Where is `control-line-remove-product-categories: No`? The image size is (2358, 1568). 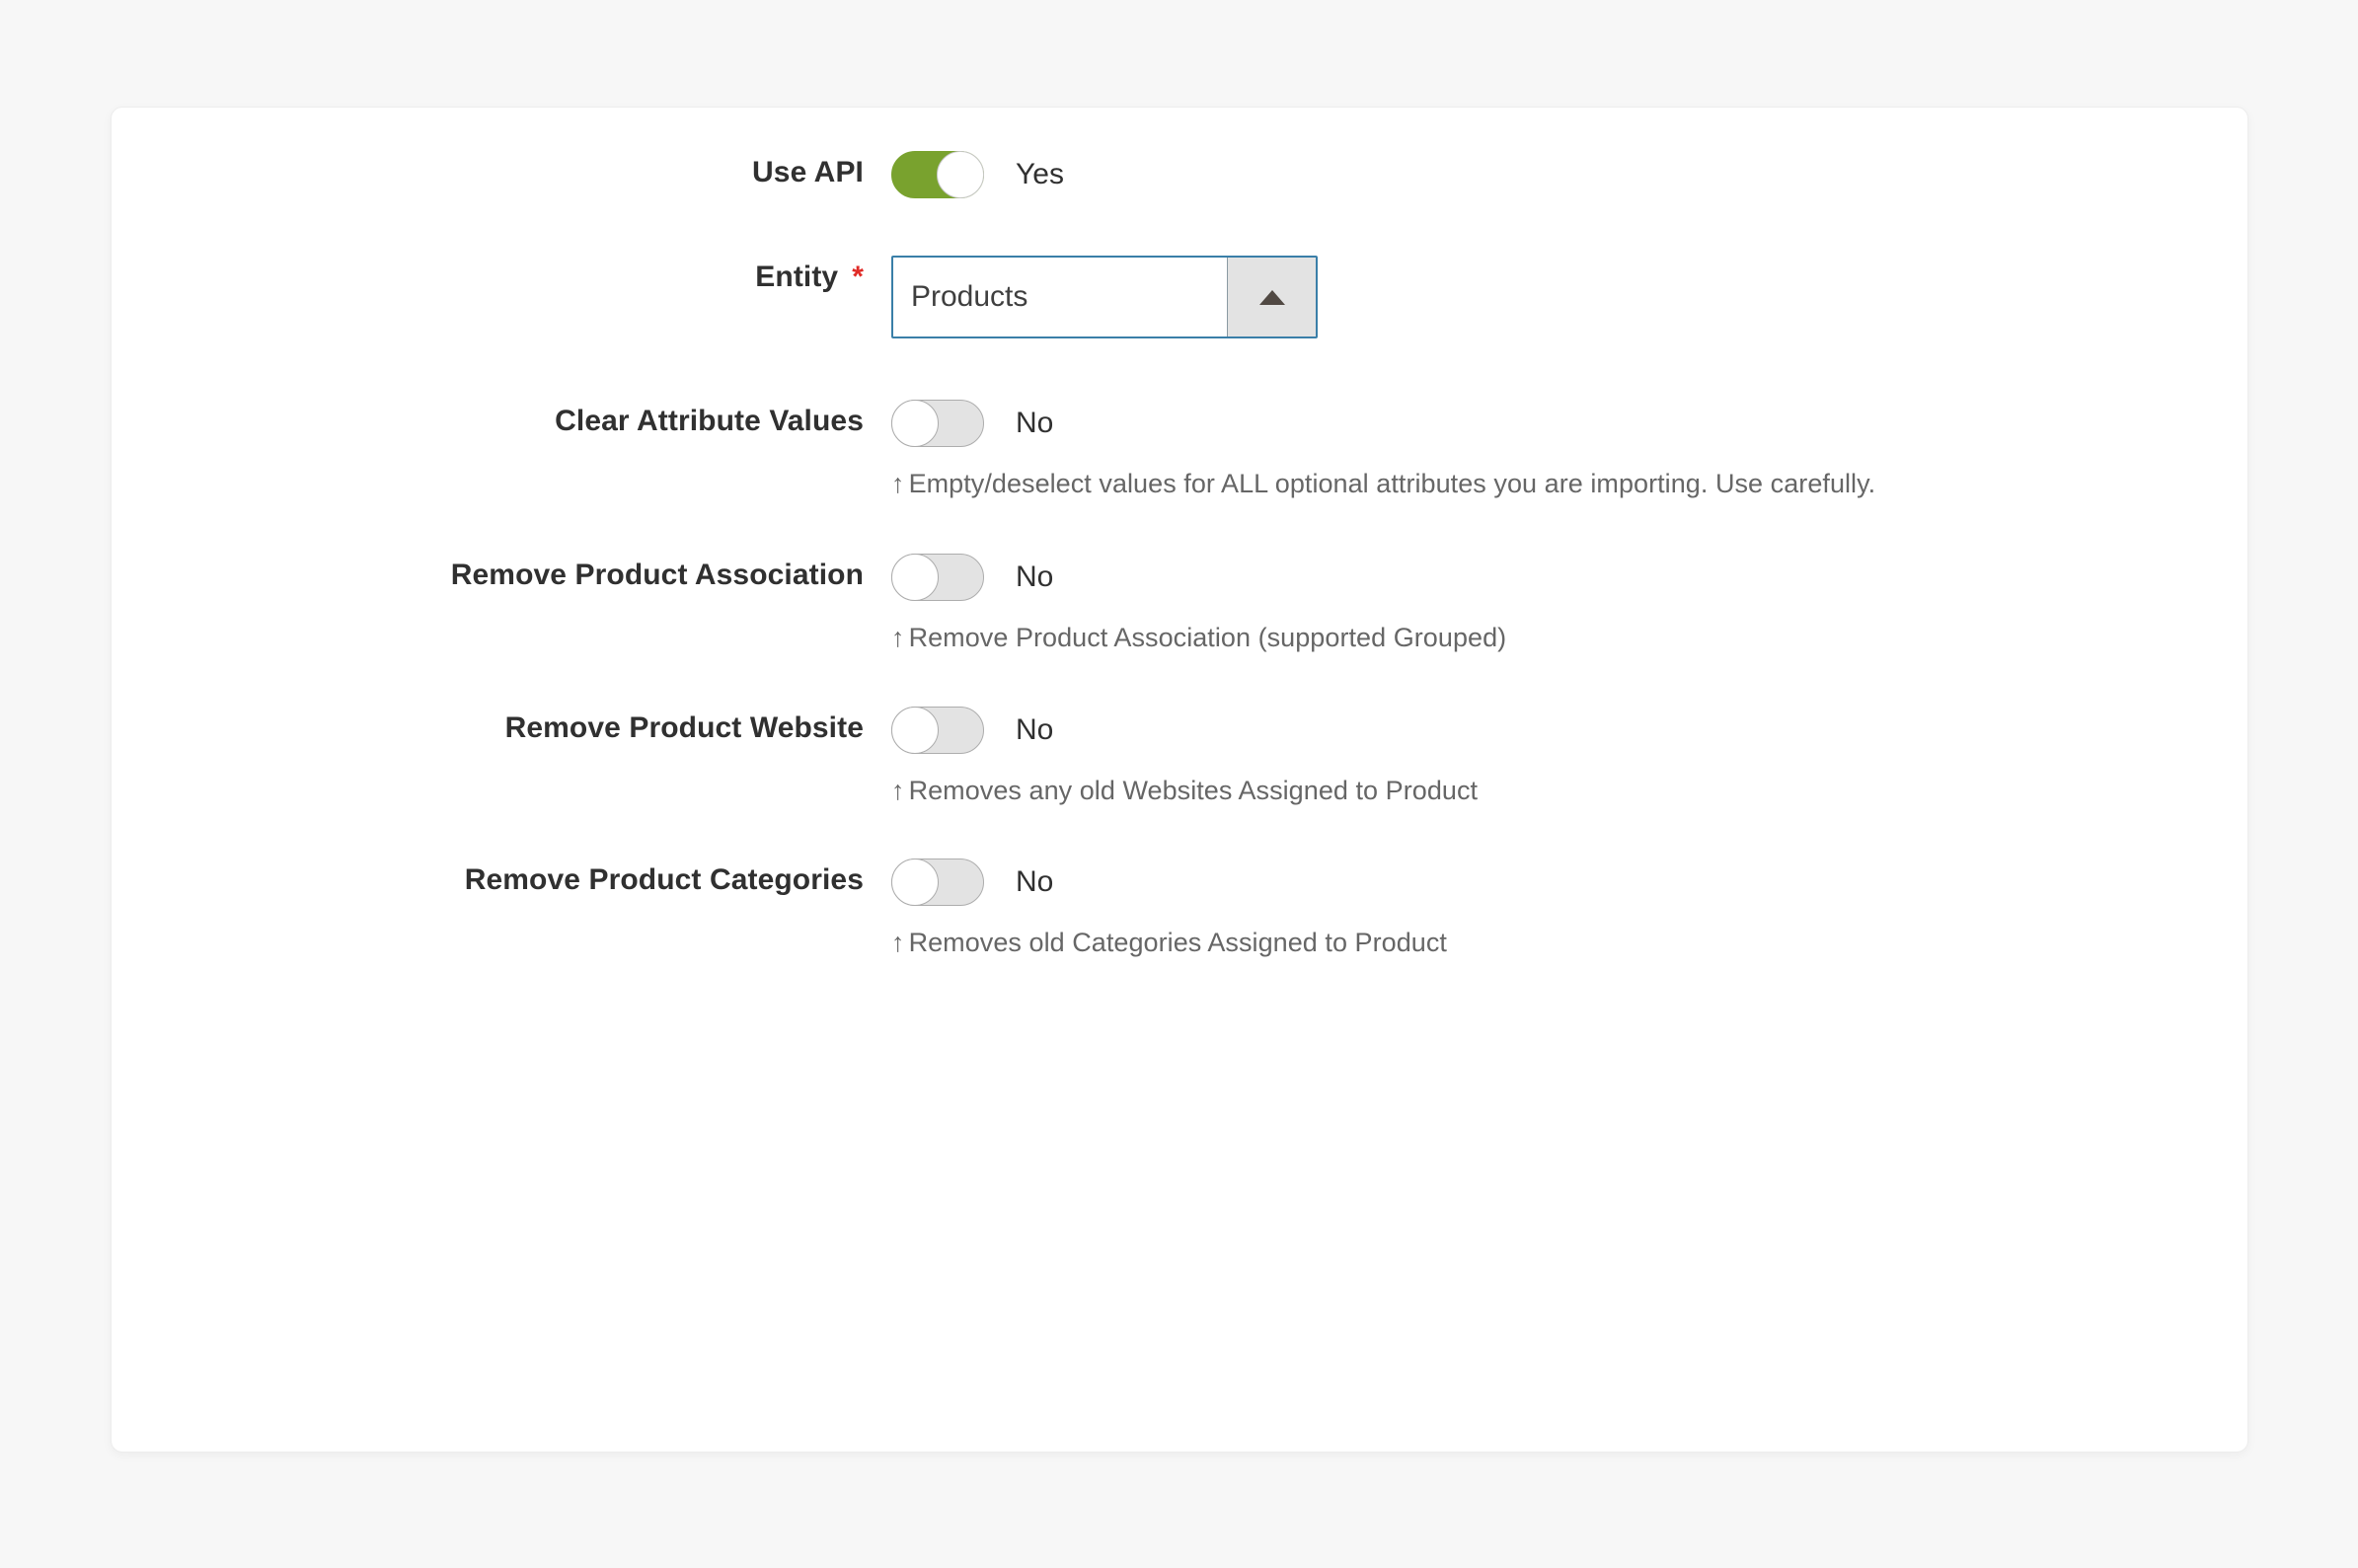
control-line-remove-product-categories: No is located at coordinates (1569, 882).